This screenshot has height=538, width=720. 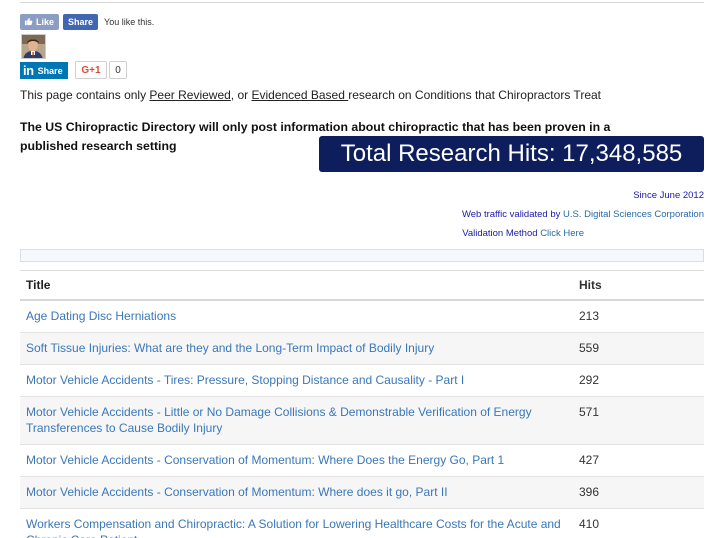 I want to click on linkedin-share-label: Share, so click(x=50, y=70).